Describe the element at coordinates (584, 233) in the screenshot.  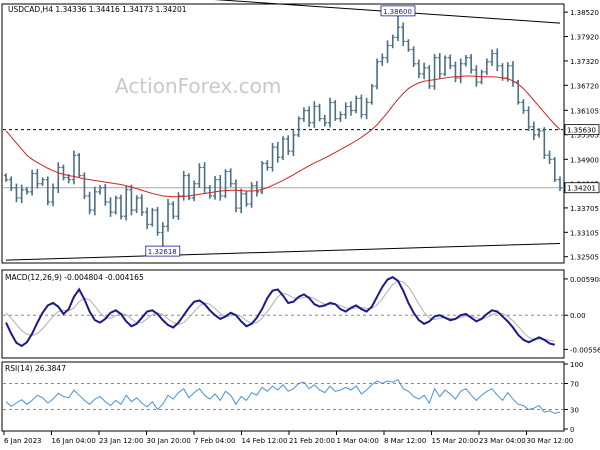
I see `price-y-tick-label: 1.33105` at that location.